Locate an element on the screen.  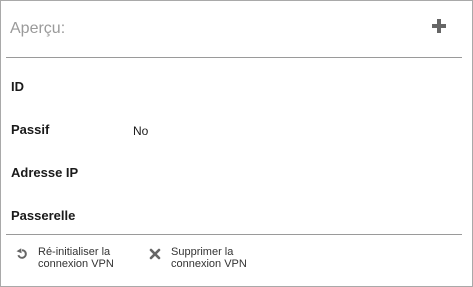
reset-vpn-button: Ré-initialiser la connexion VPN is located at coordinates (71, 261).